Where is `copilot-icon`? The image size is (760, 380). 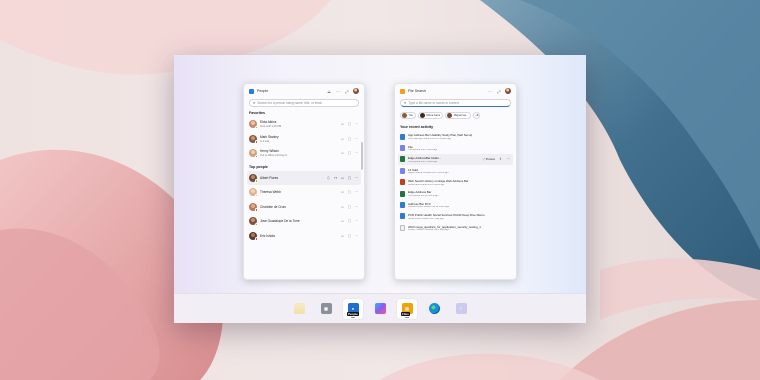 copilot-icon is located at coordinates (380, 308).